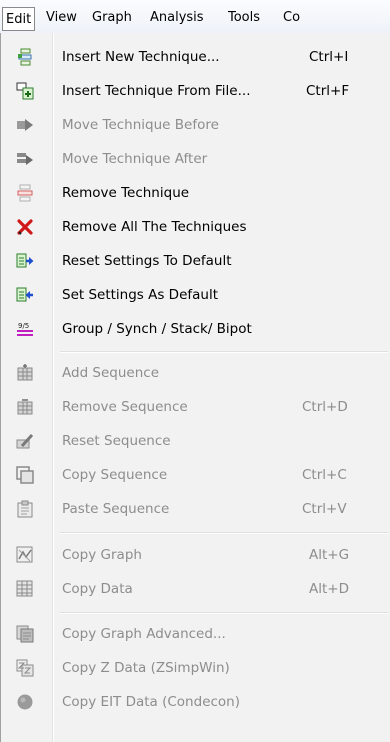  I want to click on menu-co: Co, so click(291, 18).